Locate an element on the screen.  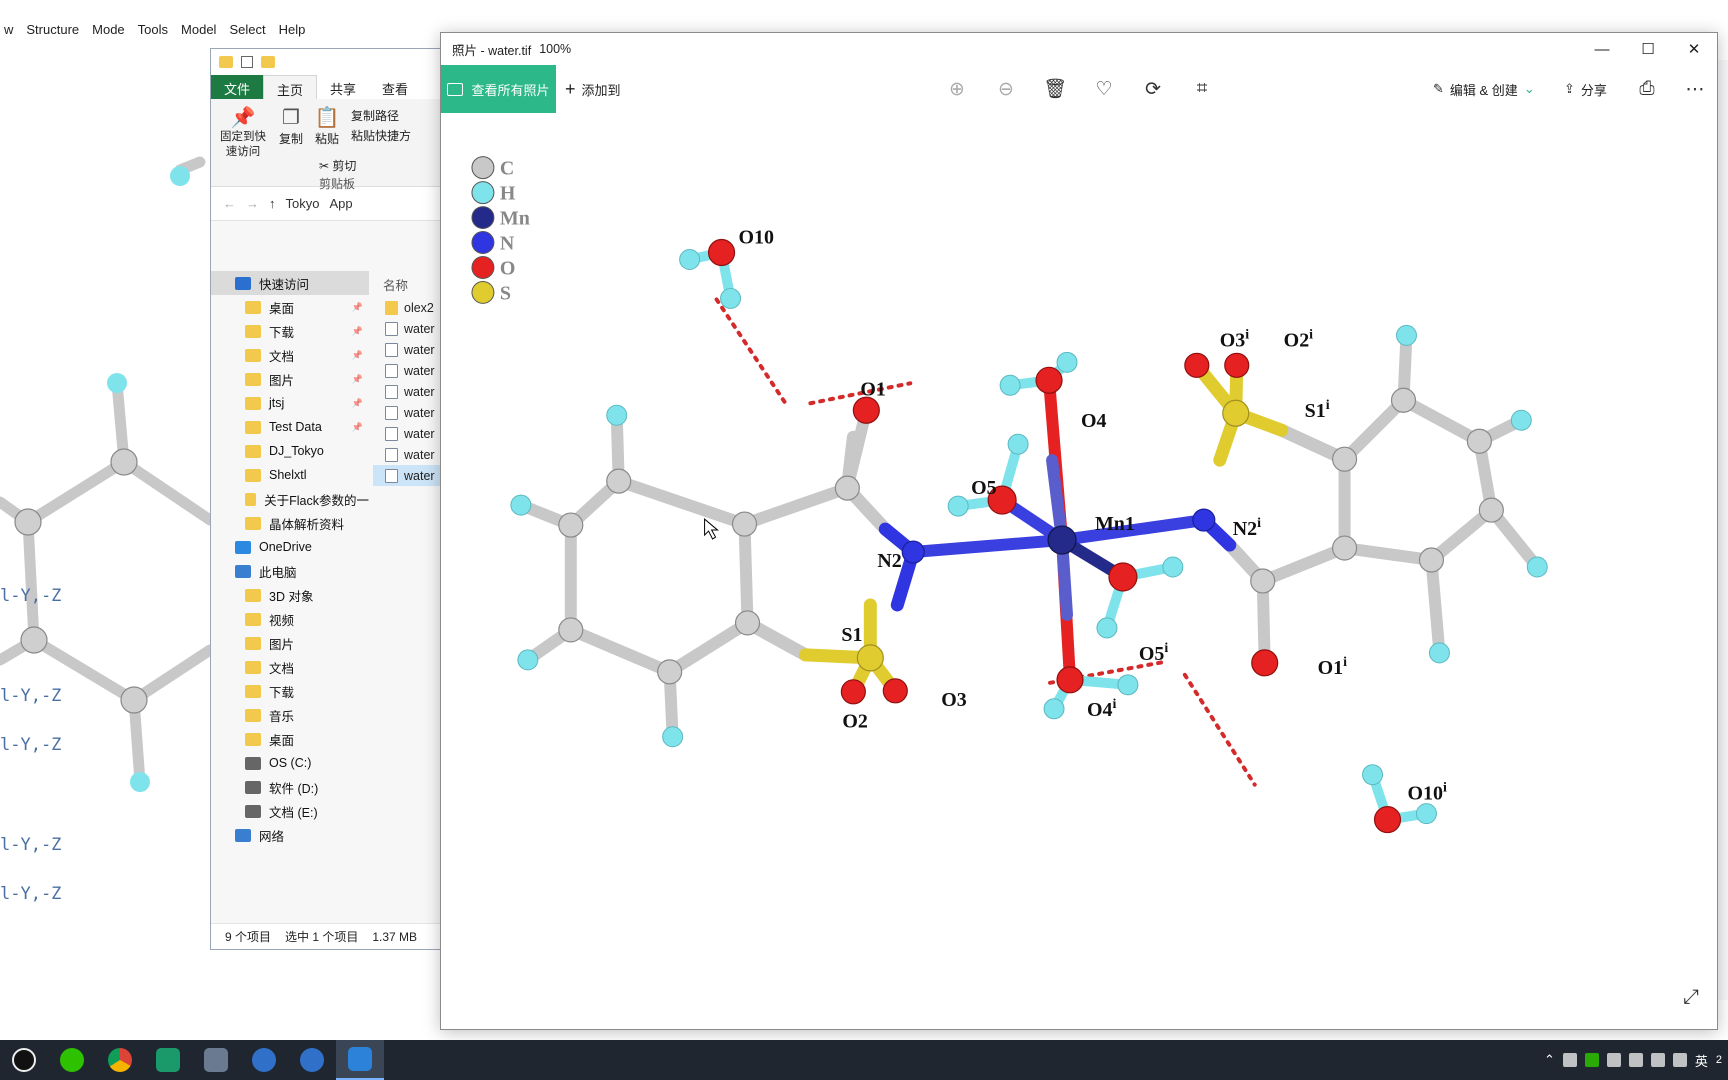
zoom-out-button: ⊖ is located at coordinates (1006, 89).